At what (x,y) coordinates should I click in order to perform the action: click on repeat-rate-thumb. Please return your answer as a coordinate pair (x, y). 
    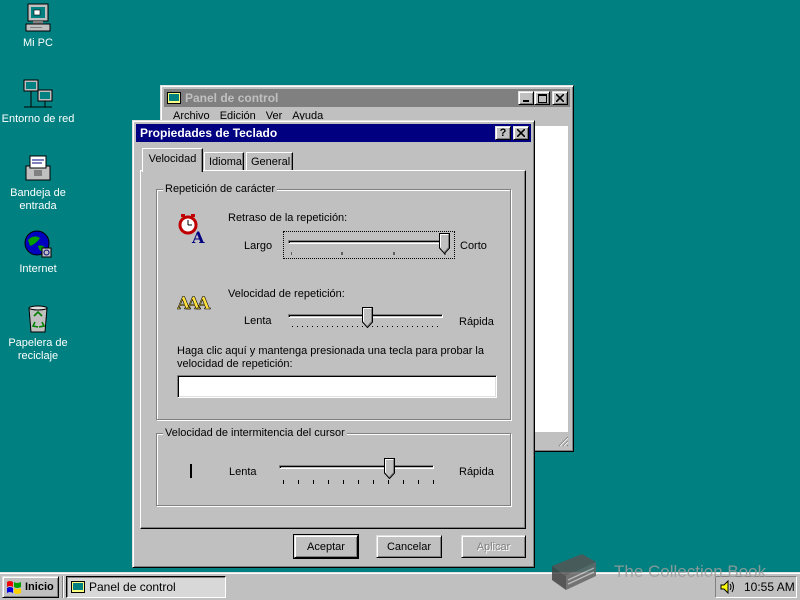
    Looking at the image, I should click on (367, 317).